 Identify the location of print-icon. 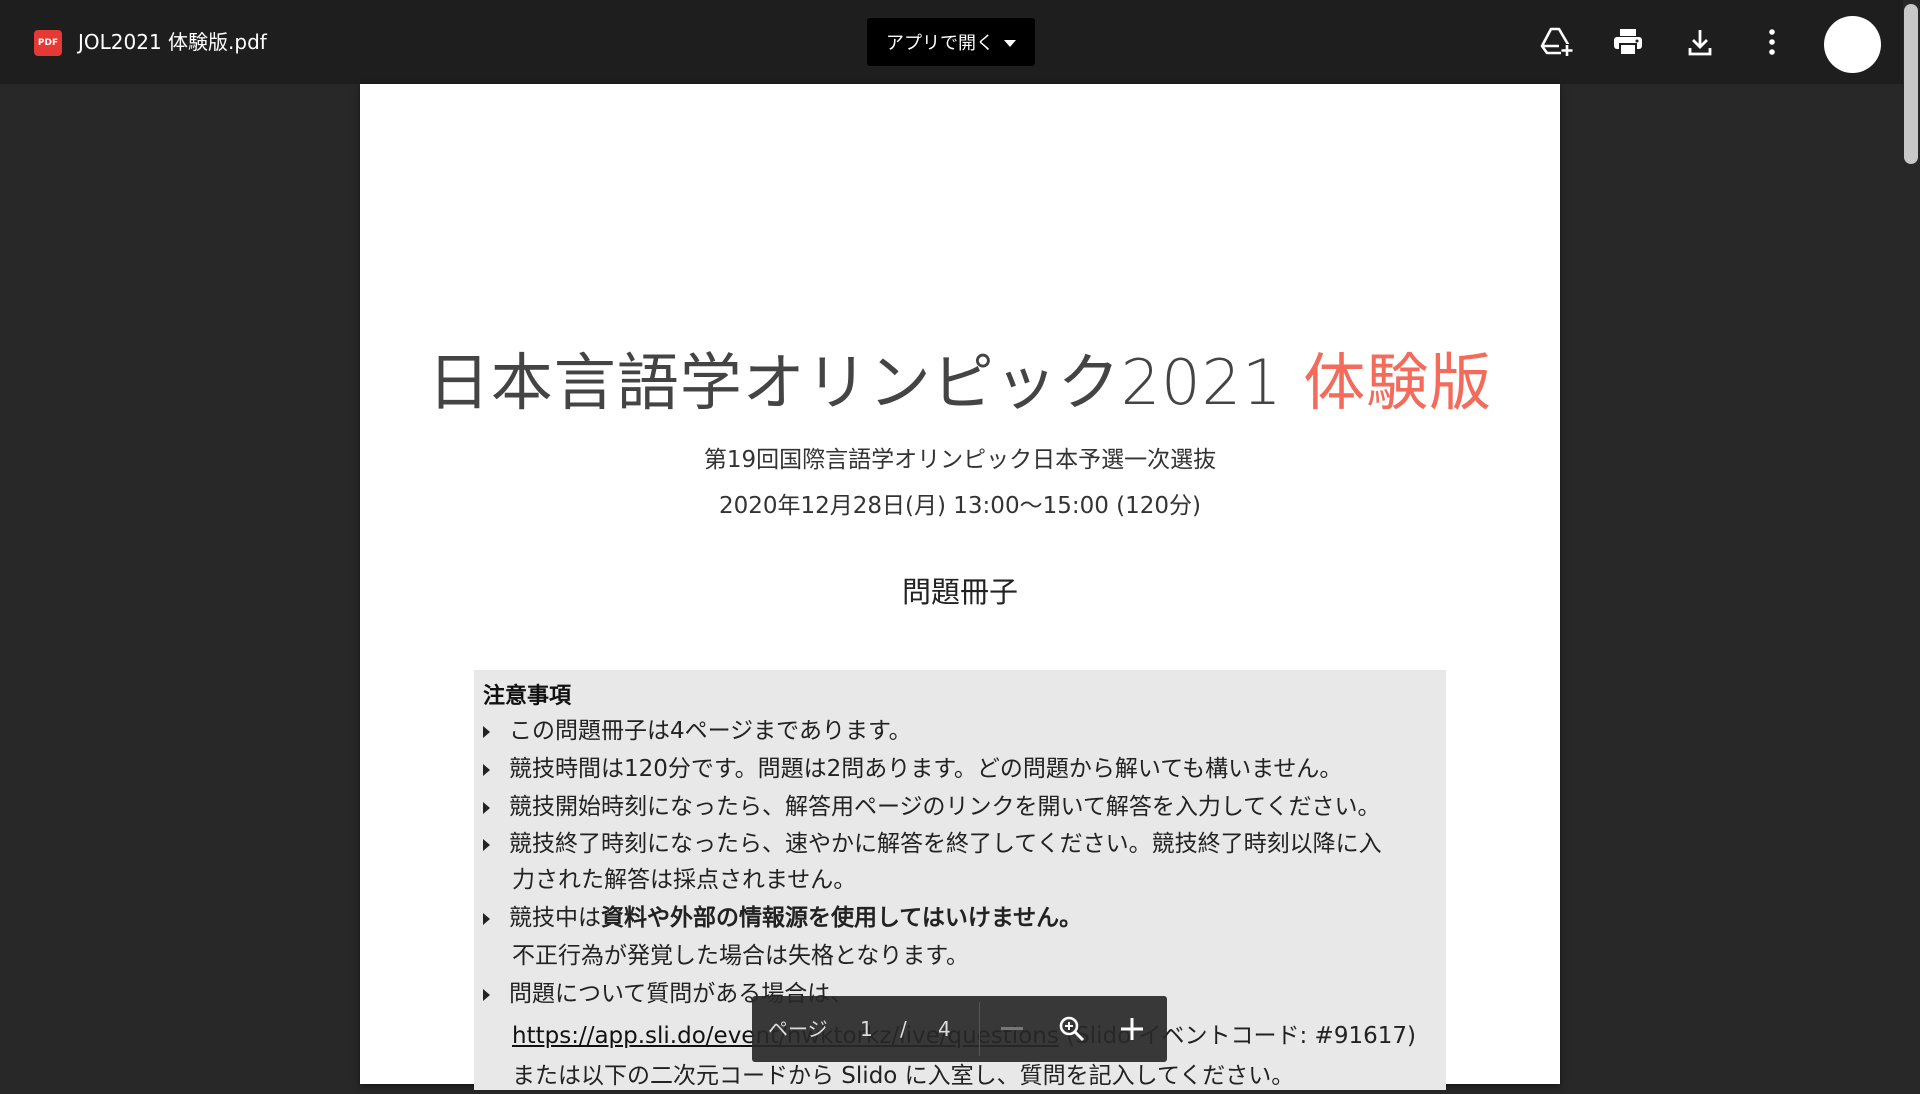
(1628, 42).